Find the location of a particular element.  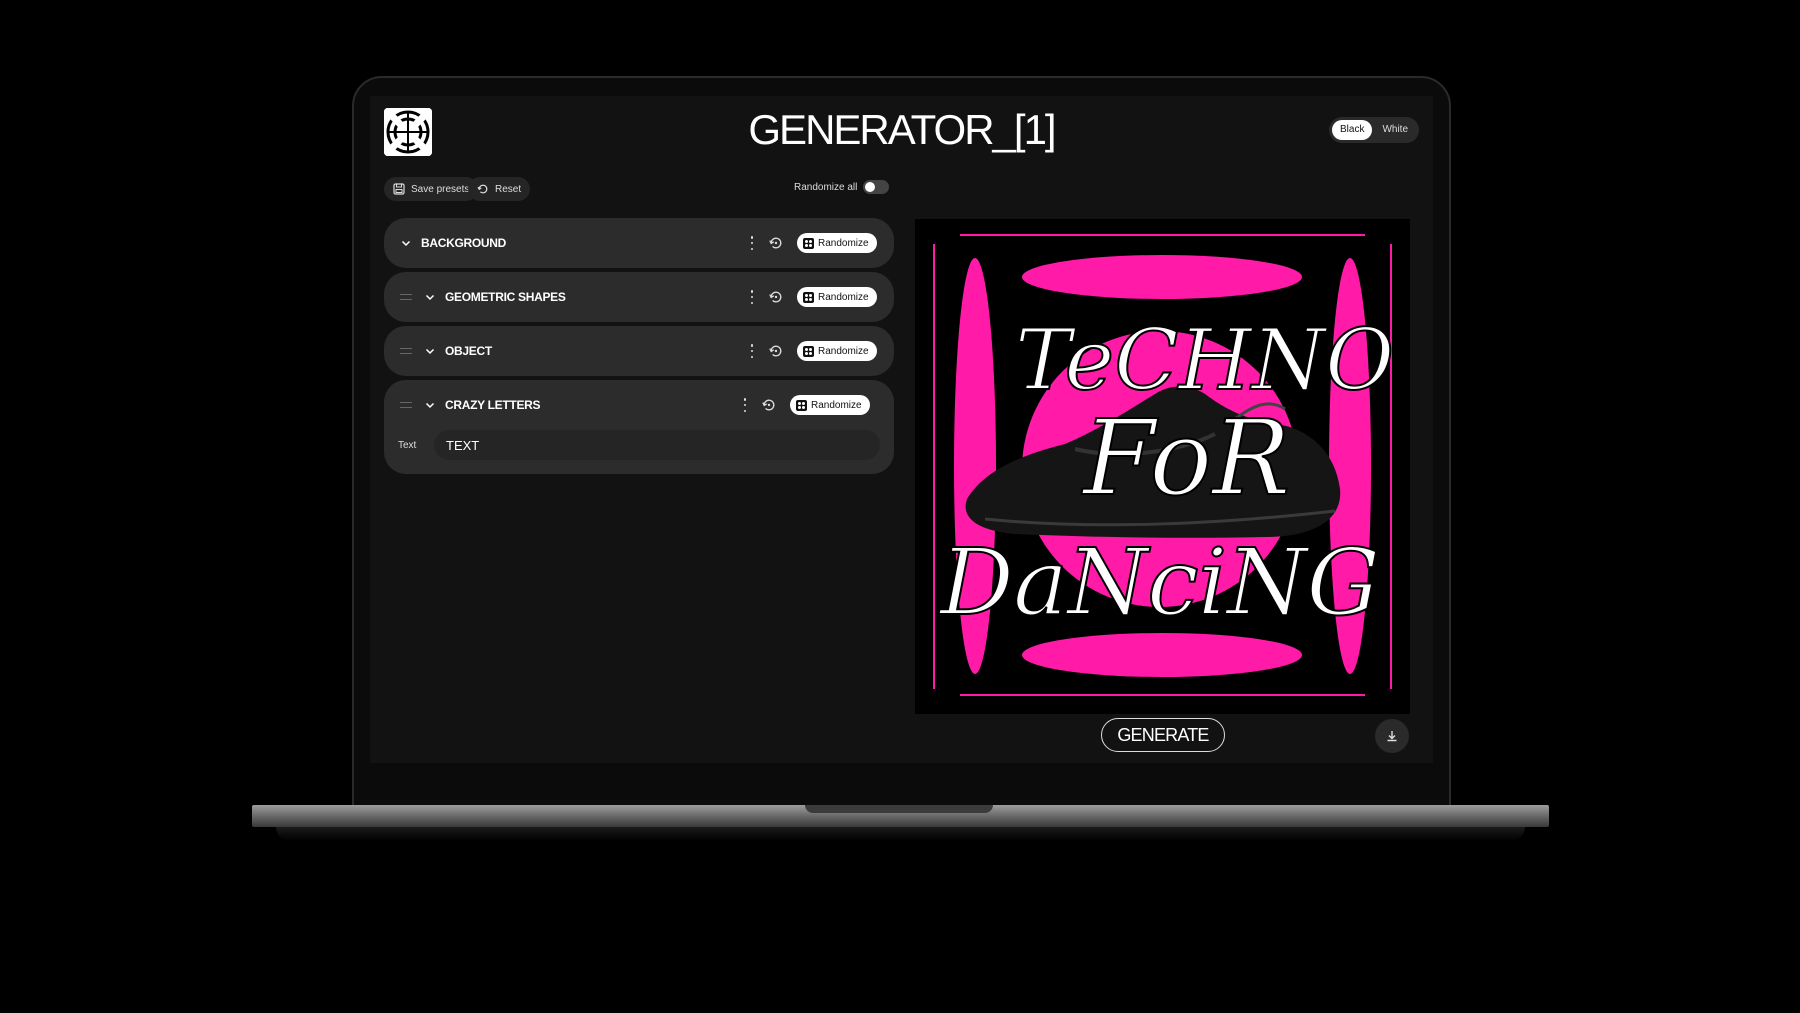

save-icon is located at coordinates (399, 189).